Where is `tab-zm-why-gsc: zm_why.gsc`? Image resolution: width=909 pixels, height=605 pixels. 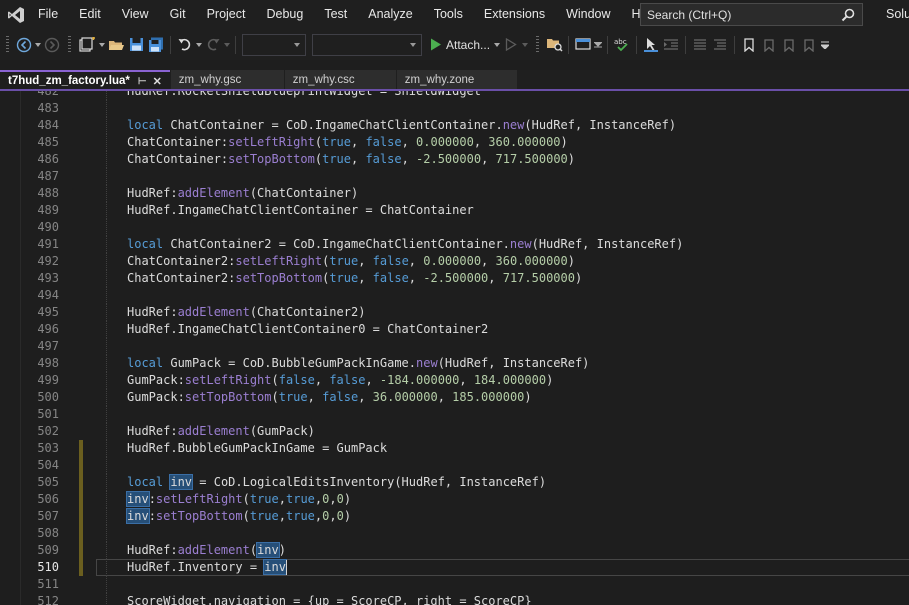 tab-zm-why-gsc: zm_why.gsc is located at coordinates (227, 80).